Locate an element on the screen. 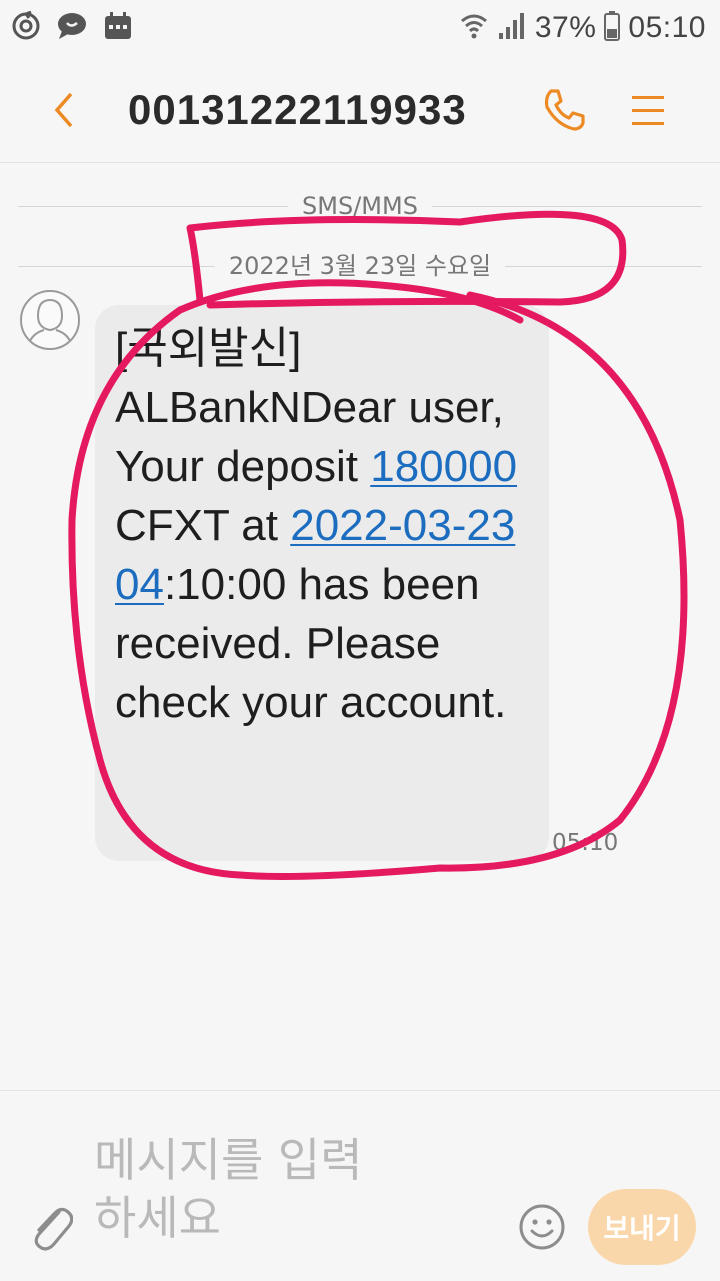 This screenshot has width=720, height=1281. sender-avatar is located at coordinates (50, 320).